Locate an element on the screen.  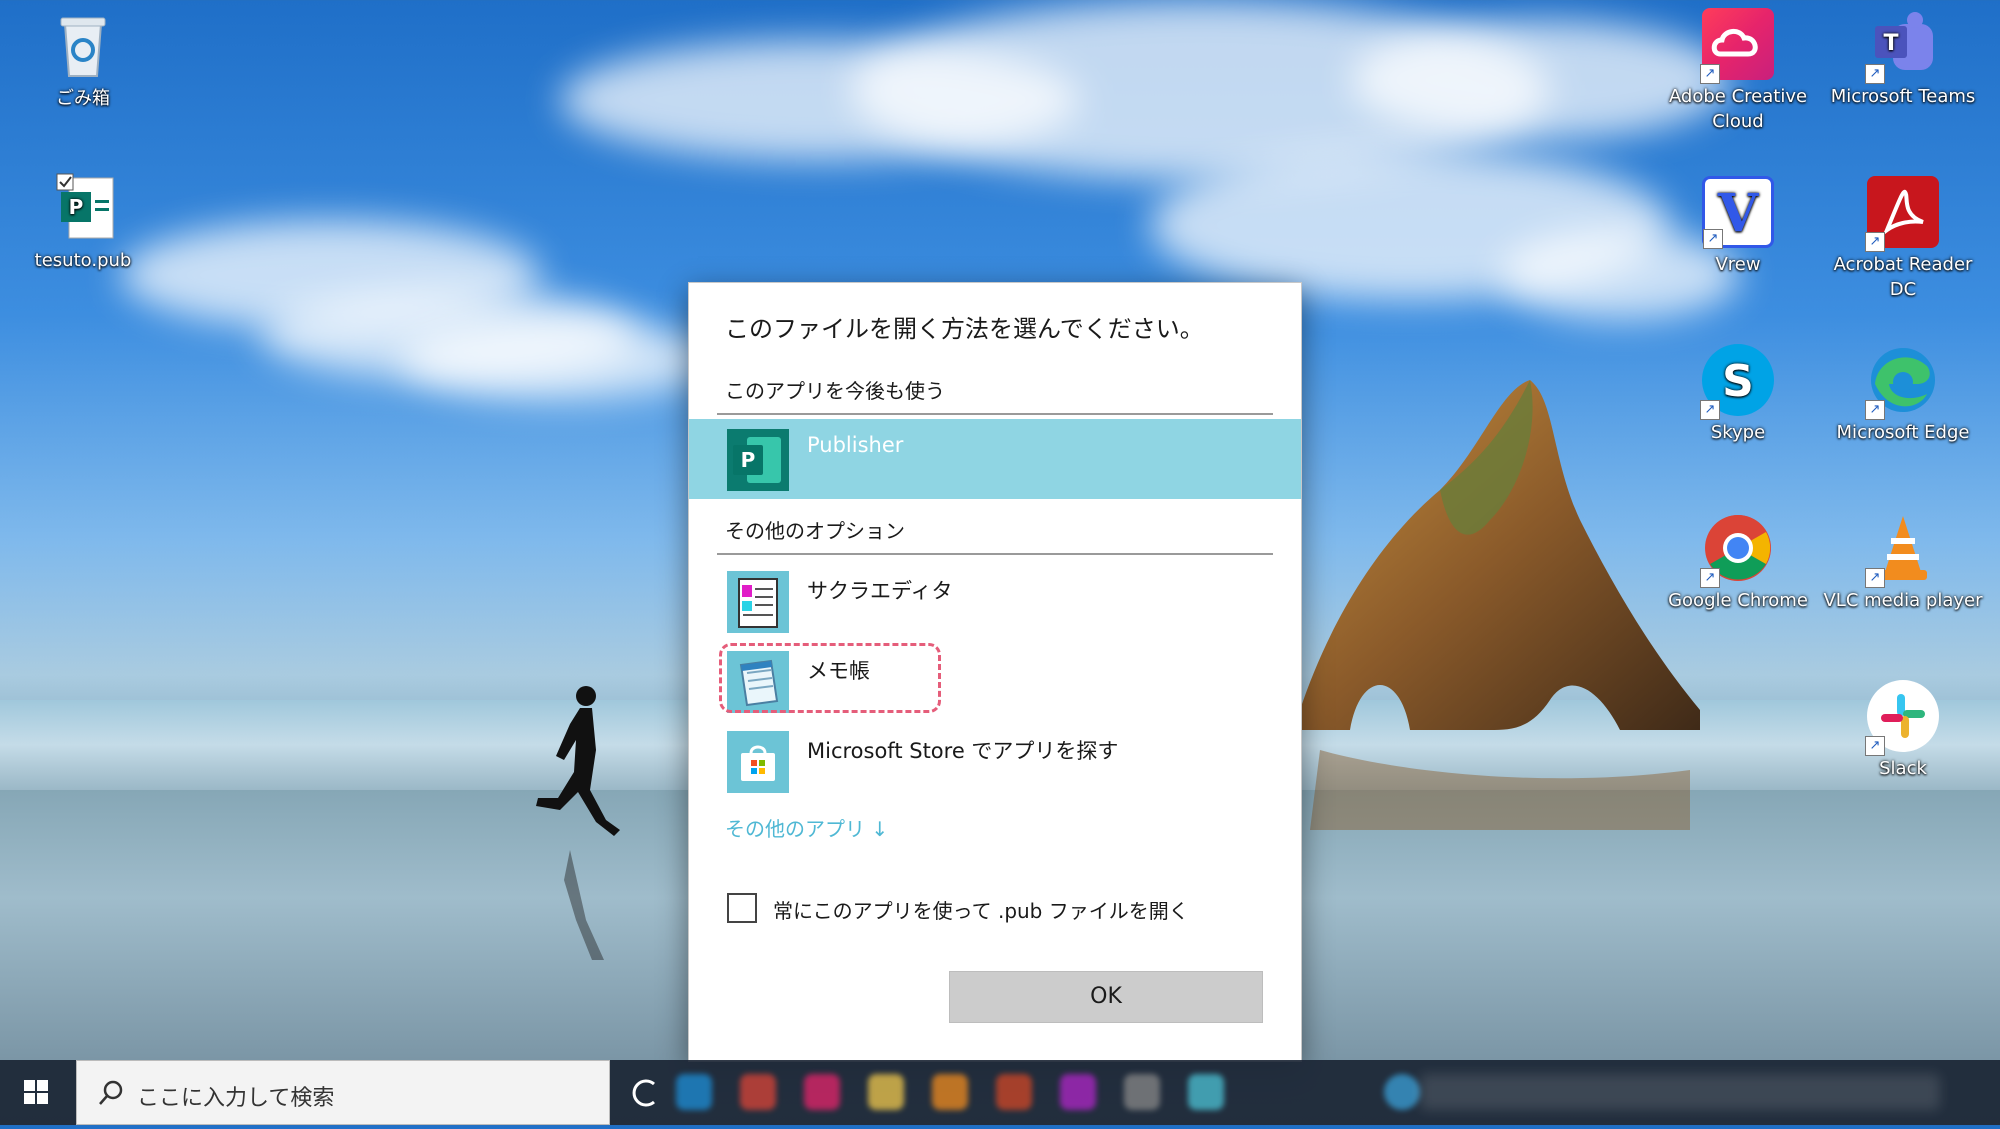
app-option-sakura-editor: サクラエディタ is located at coordinates (995, 601).